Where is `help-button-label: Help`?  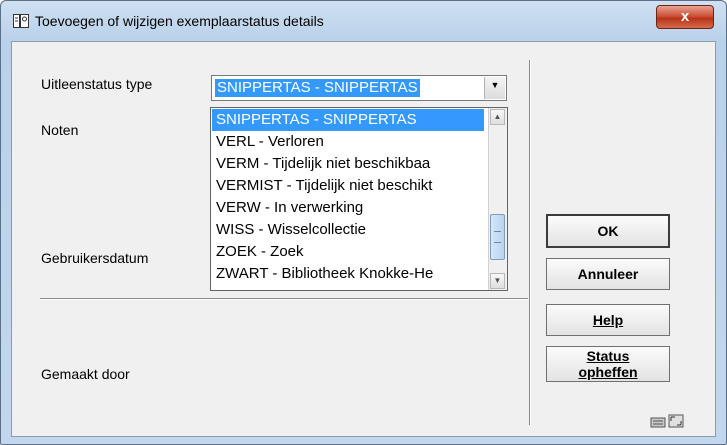 help-button-label: Help is located at coordinates (608, 320).